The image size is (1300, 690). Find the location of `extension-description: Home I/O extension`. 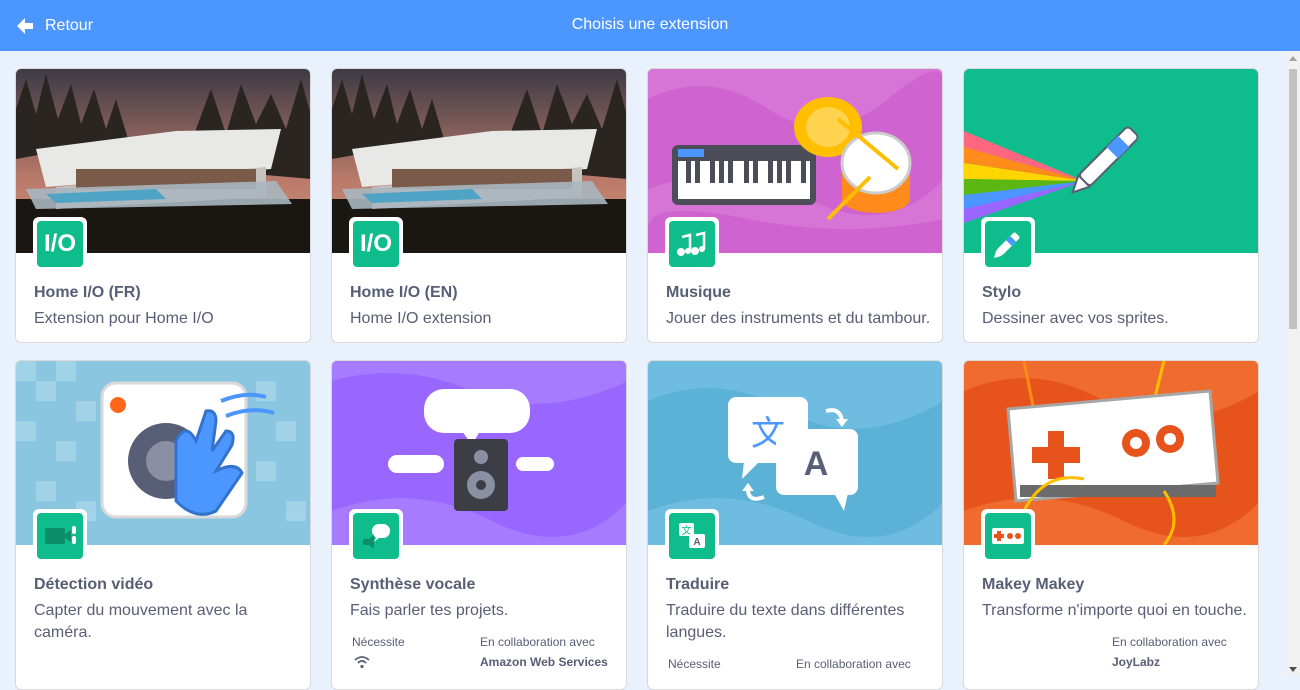

extension-description: Home I/O extension is located at coordinates (421, 318).